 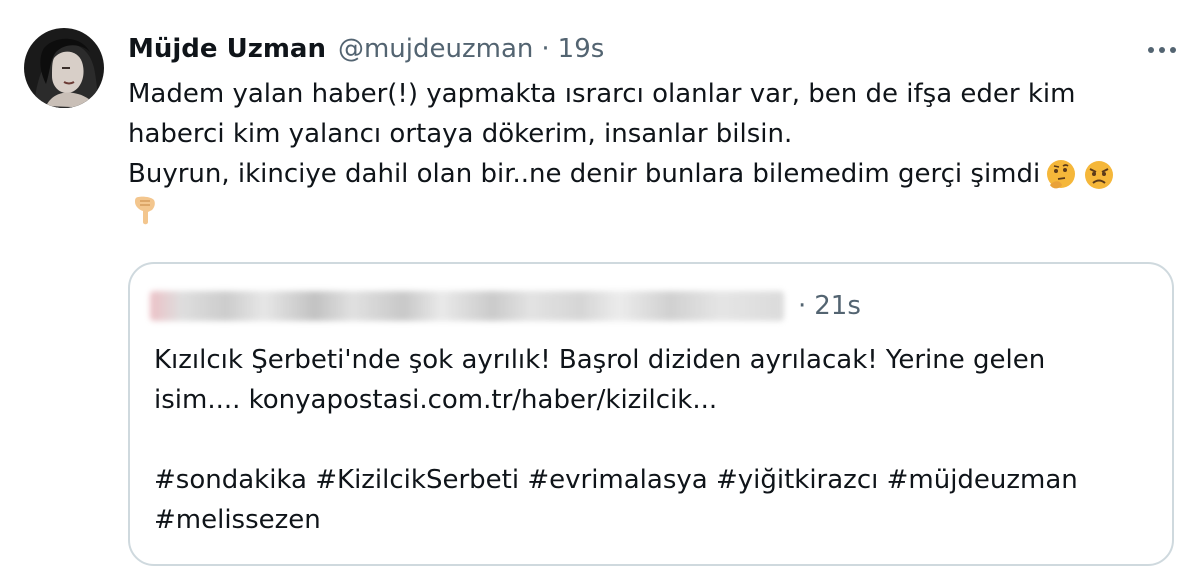 I want to click on hashtag-line: #melissezen, so click(x=654, y=520).